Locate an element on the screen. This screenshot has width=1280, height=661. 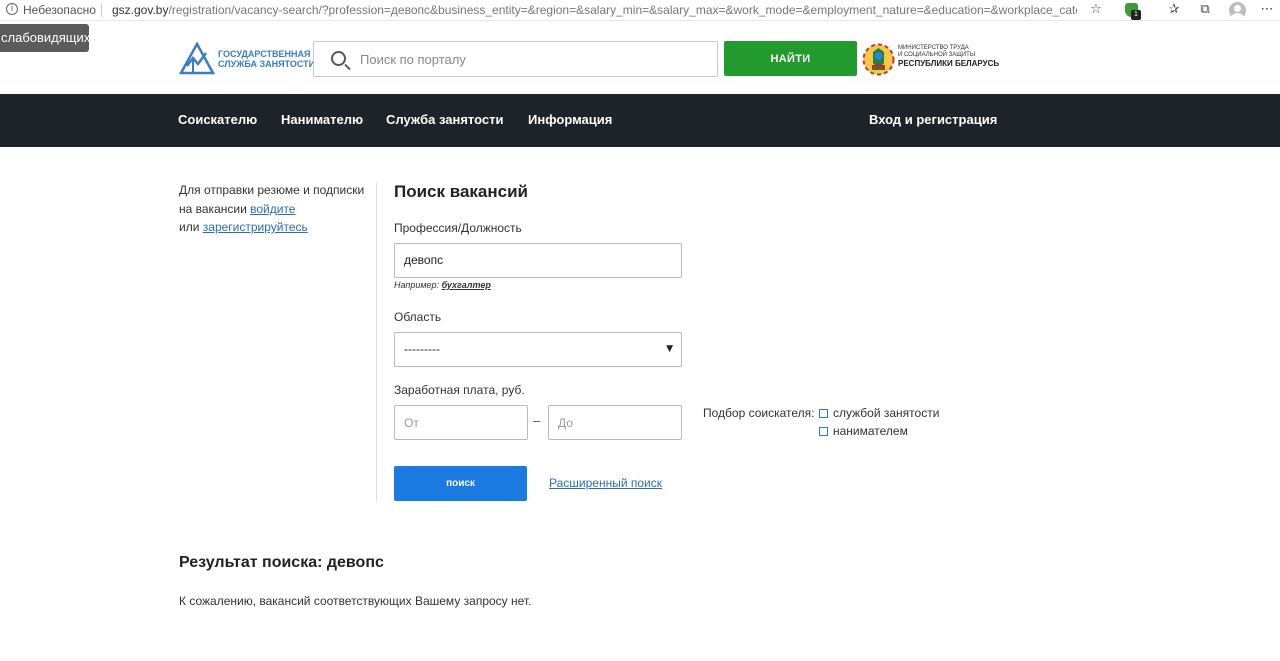
profession-hint: Например: бухгалтер is located at coordinates (442, 285).